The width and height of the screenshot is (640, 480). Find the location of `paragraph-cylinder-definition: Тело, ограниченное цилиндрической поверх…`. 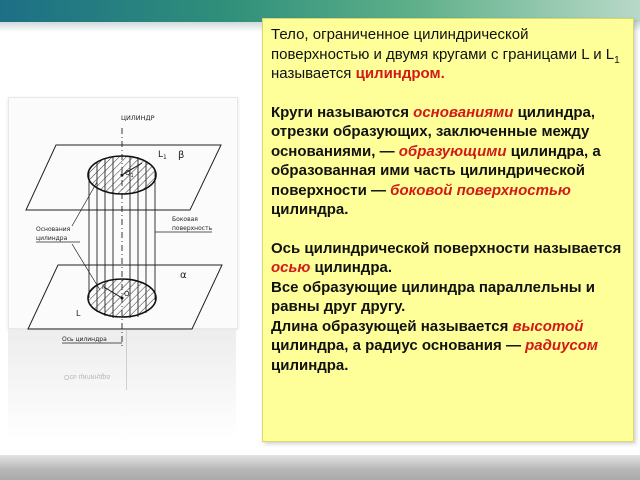

paragraph-cylinder-definition: Тело, ограниченное цилиндрической поверх… is located at coordinates (445, 54).